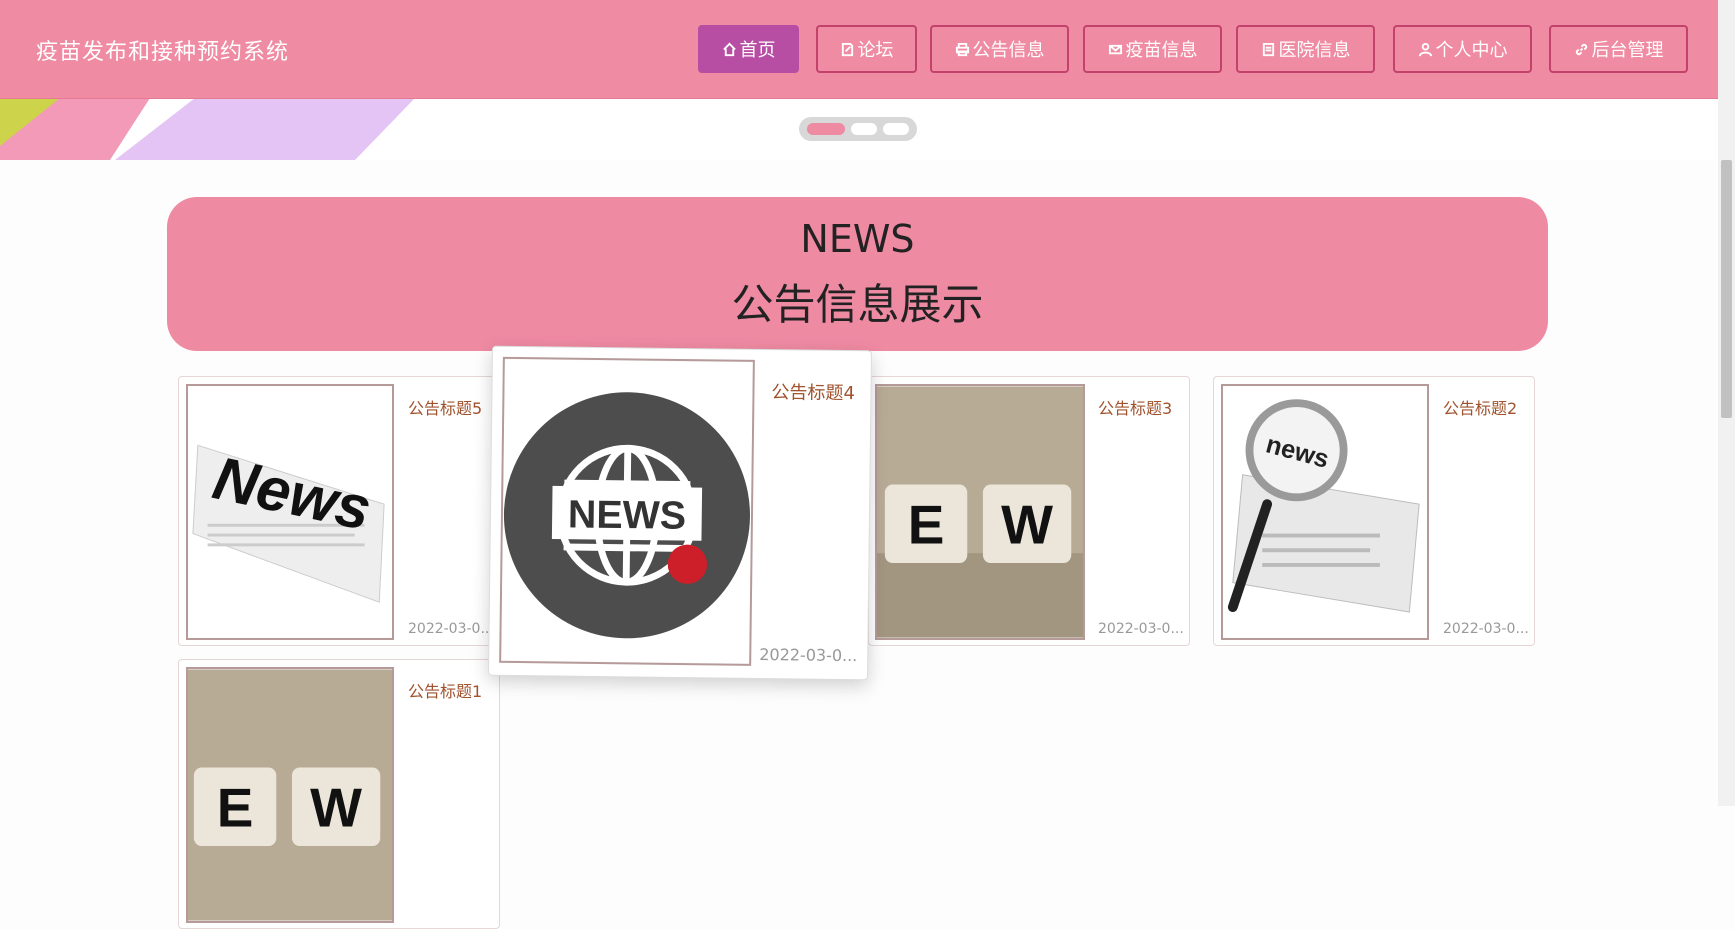 Image resolution: width=1735 pixels, height=929 pixels. I want to click on newspaper-image: News, so click(290, 512).